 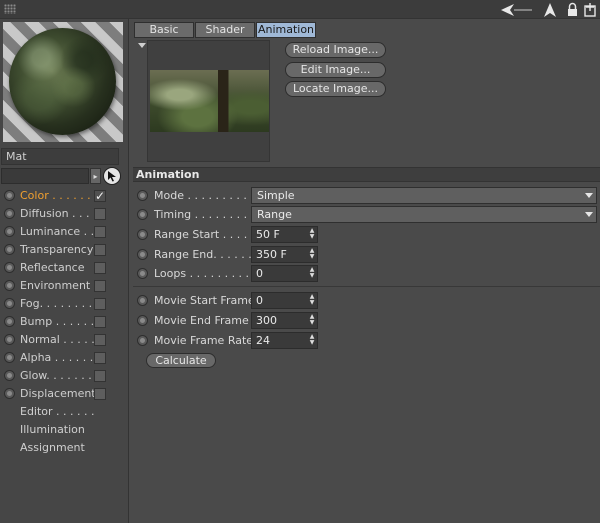 What do you see at coordinates (57, 339) in the screenshot?
I see `channel-label: Normal . . . . .` at bounding box center [57, 339].